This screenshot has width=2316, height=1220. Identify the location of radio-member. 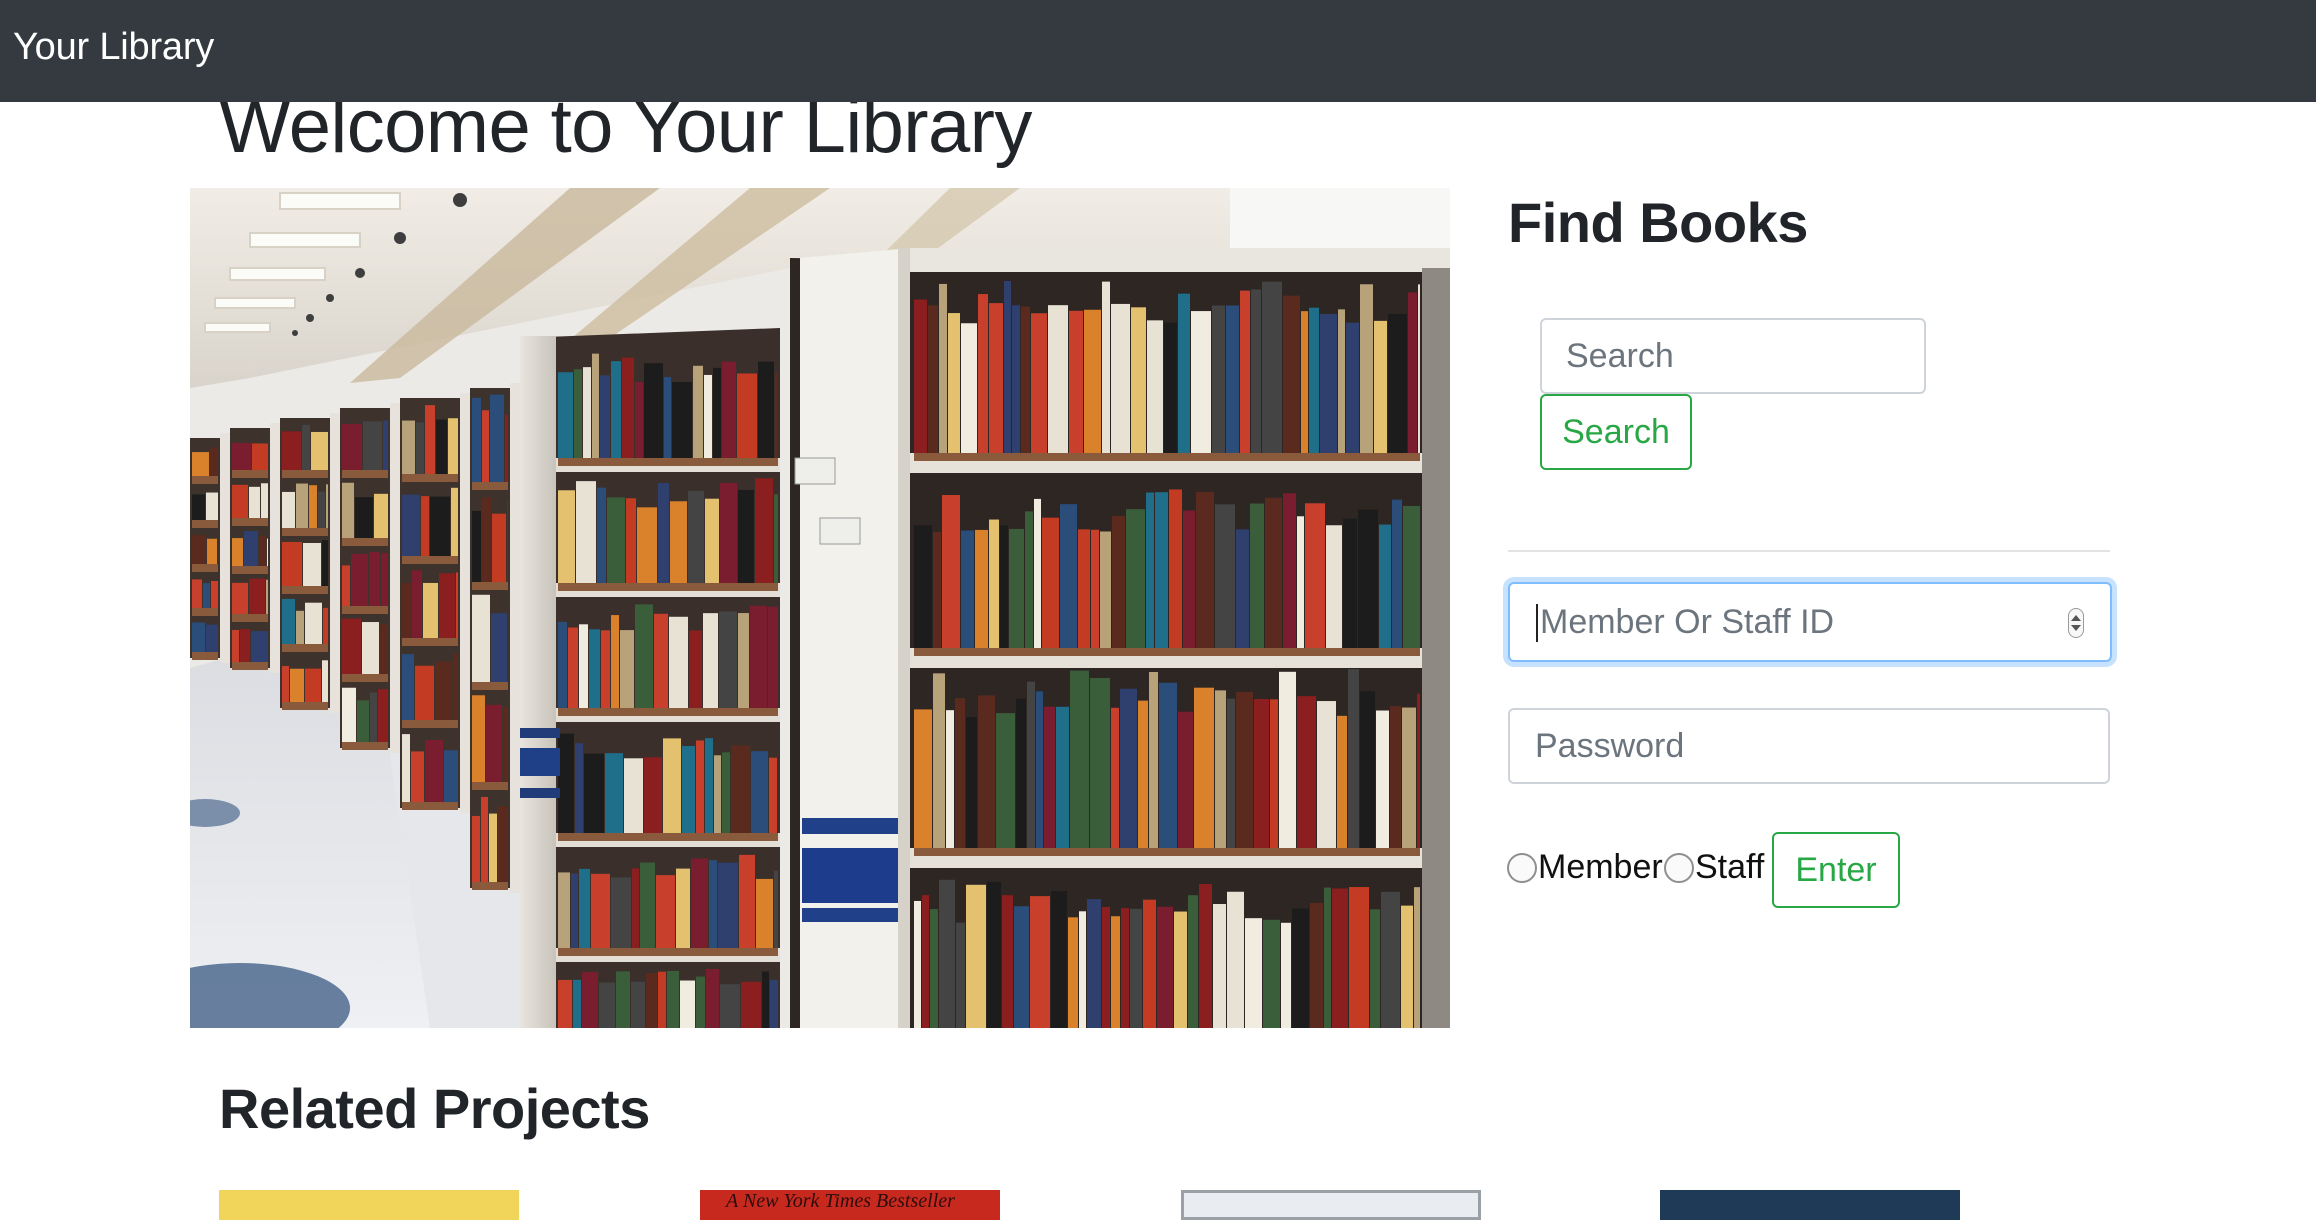
(1522, 868).